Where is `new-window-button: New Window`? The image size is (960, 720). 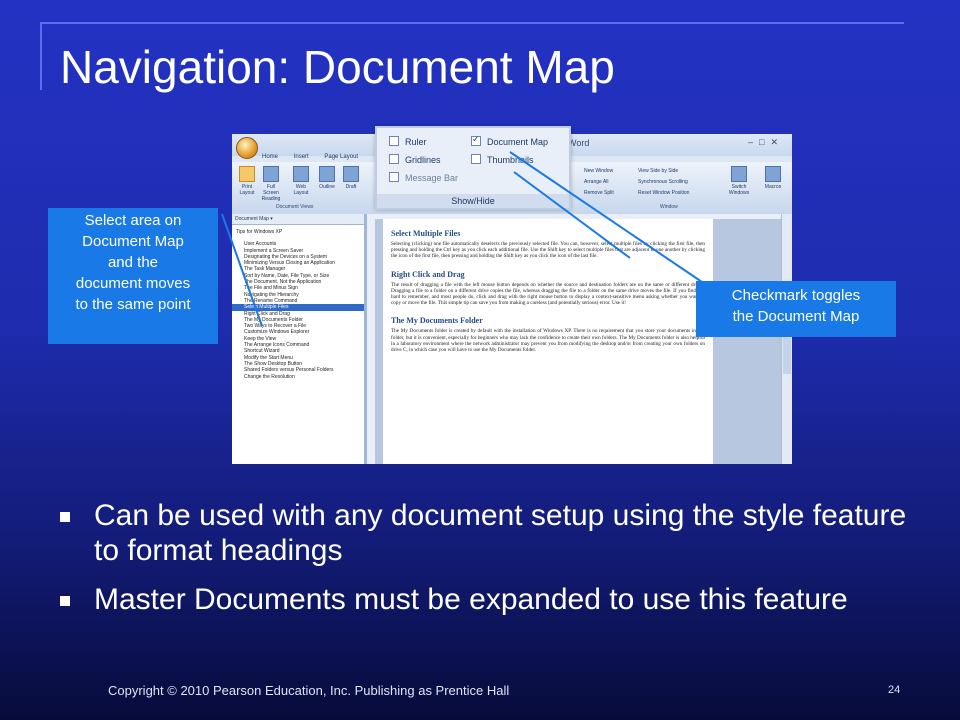 new-window-button: New Window is located at coordinates (599, 171).